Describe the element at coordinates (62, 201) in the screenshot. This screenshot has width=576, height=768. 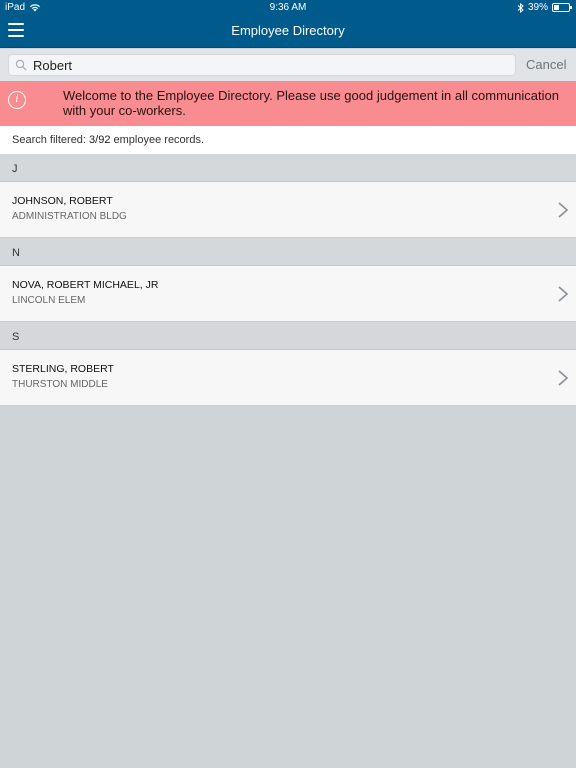
I see `employee-name: JOHNSON, ROBERT` at that location.